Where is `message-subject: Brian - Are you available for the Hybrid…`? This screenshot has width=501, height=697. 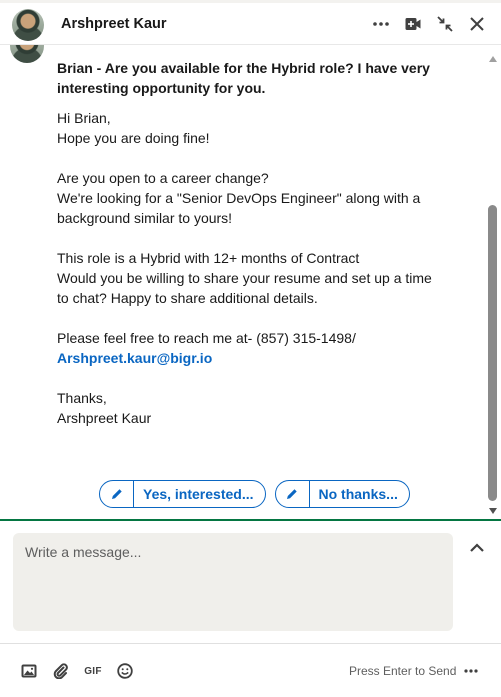
message-subject: Brian - Are you available for the Hybrid… is located at coordinates (243, 78).